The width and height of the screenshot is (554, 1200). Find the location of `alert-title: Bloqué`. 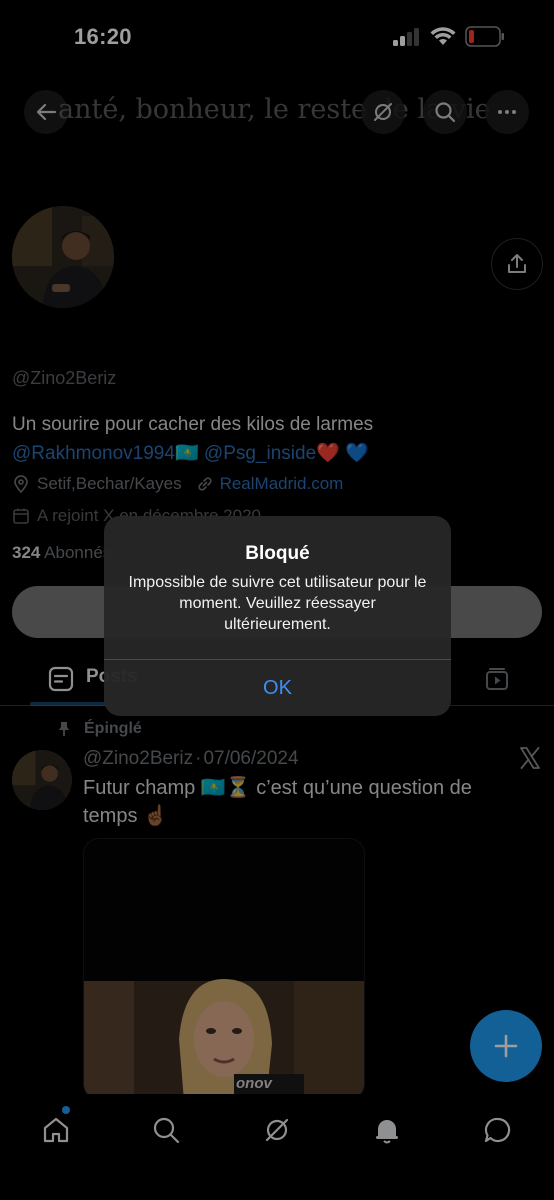

alert-title: Bloqué is located at coordinates (277, 553).